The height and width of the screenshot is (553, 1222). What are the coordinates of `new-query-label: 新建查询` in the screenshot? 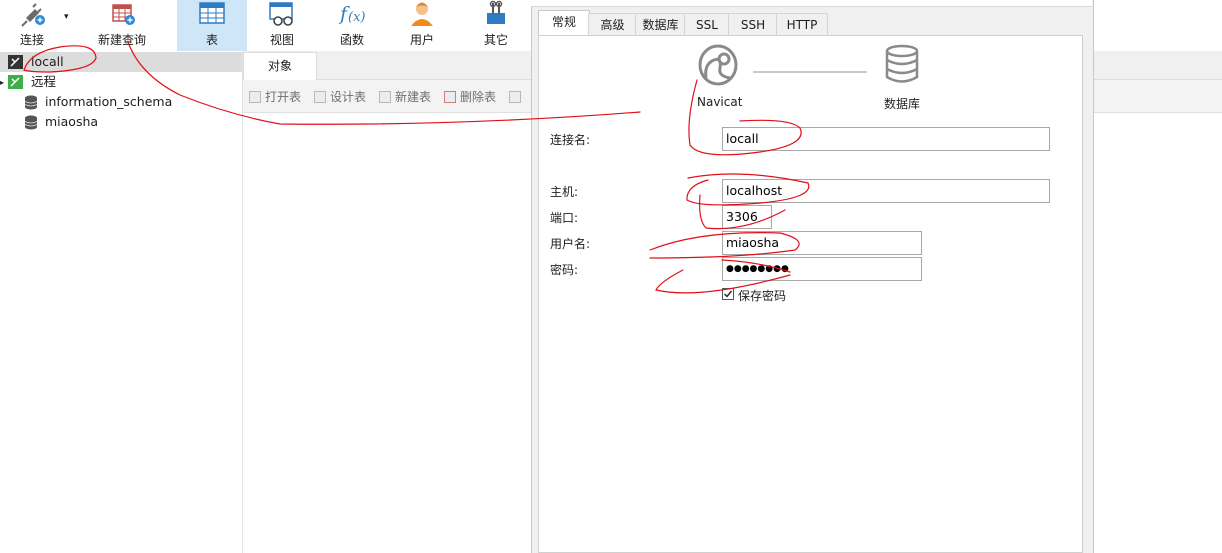 It's located at (121, 40).